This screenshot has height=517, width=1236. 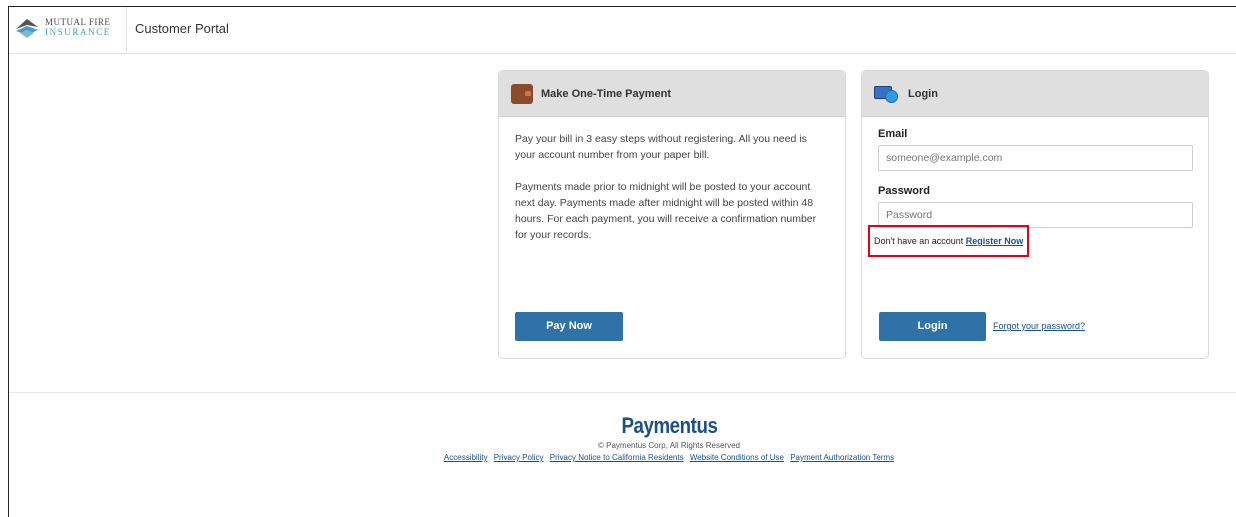 I want to click on register-now-link: Register Now, so click(x=995, y=241).